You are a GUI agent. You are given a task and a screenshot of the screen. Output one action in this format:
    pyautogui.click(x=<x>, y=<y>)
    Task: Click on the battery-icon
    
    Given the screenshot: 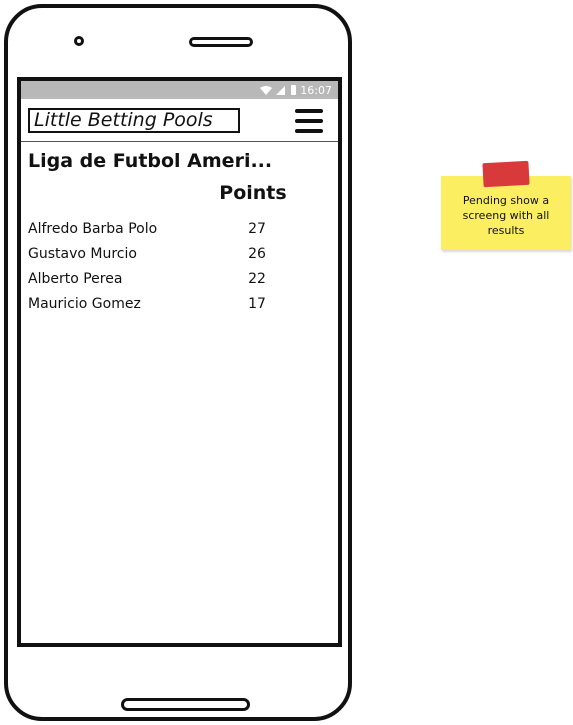 What is the action you would take?
    pyautogui.click(x=294, y=90)
    